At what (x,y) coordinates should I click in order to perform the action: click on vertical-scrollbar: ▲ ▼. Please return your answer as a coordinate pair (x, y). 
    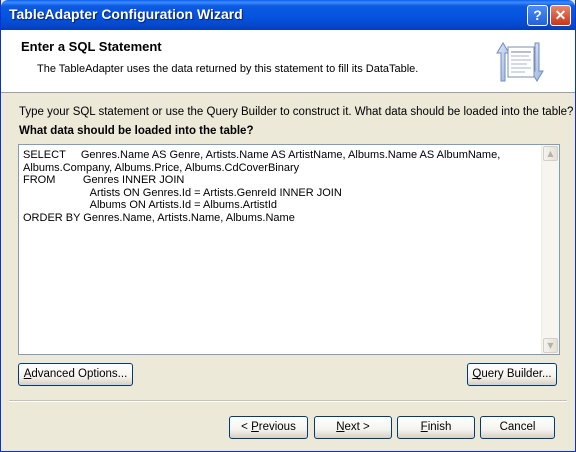
    Looking at the image, I should click on (550, 249).